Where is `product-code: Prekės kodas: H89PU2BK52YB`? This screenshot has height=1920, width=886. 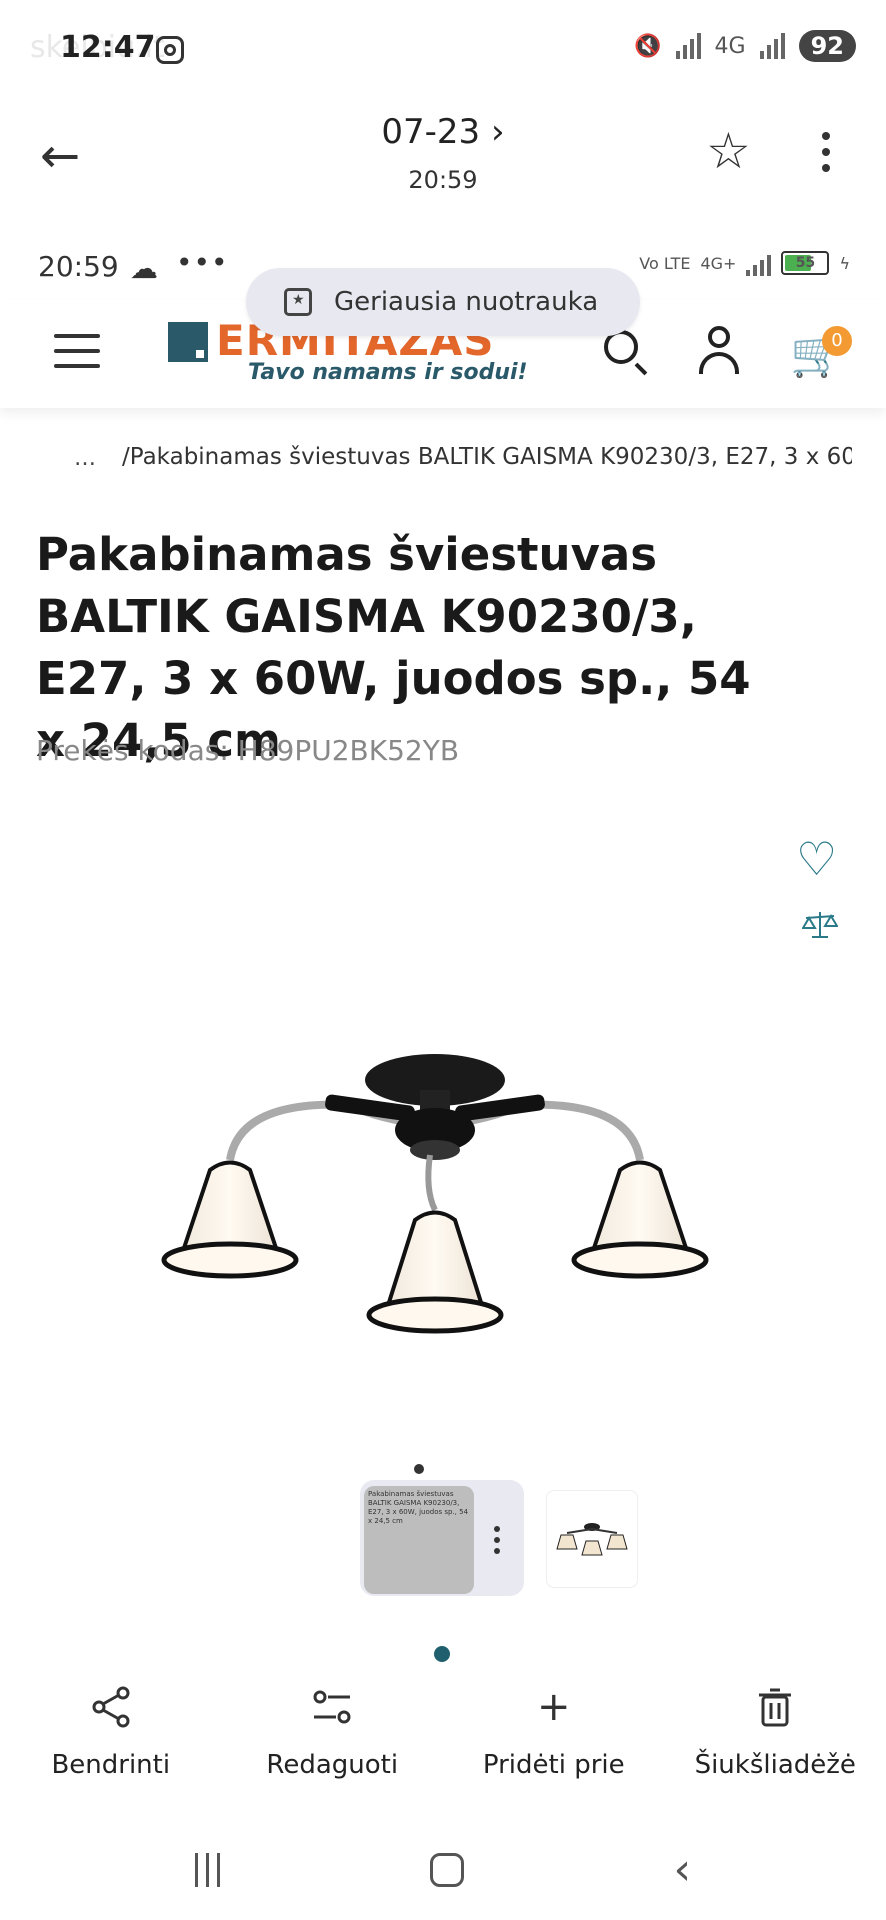 product-code: Prekės kodas: H89PU2BK52YB is located at coordinates (248, 750).